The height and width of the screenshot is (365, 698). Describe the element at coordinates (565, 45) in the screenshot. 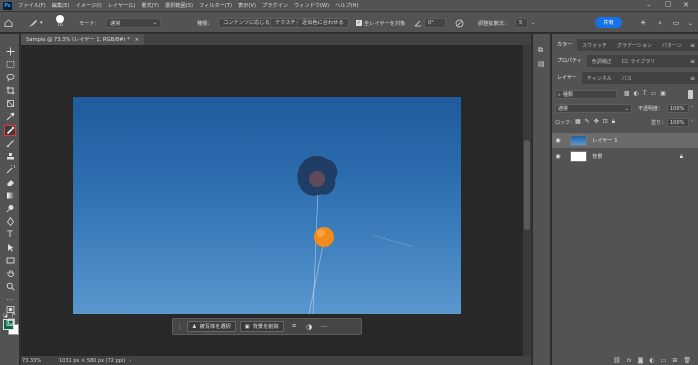

I see `panel-tab: カラー` at that location.